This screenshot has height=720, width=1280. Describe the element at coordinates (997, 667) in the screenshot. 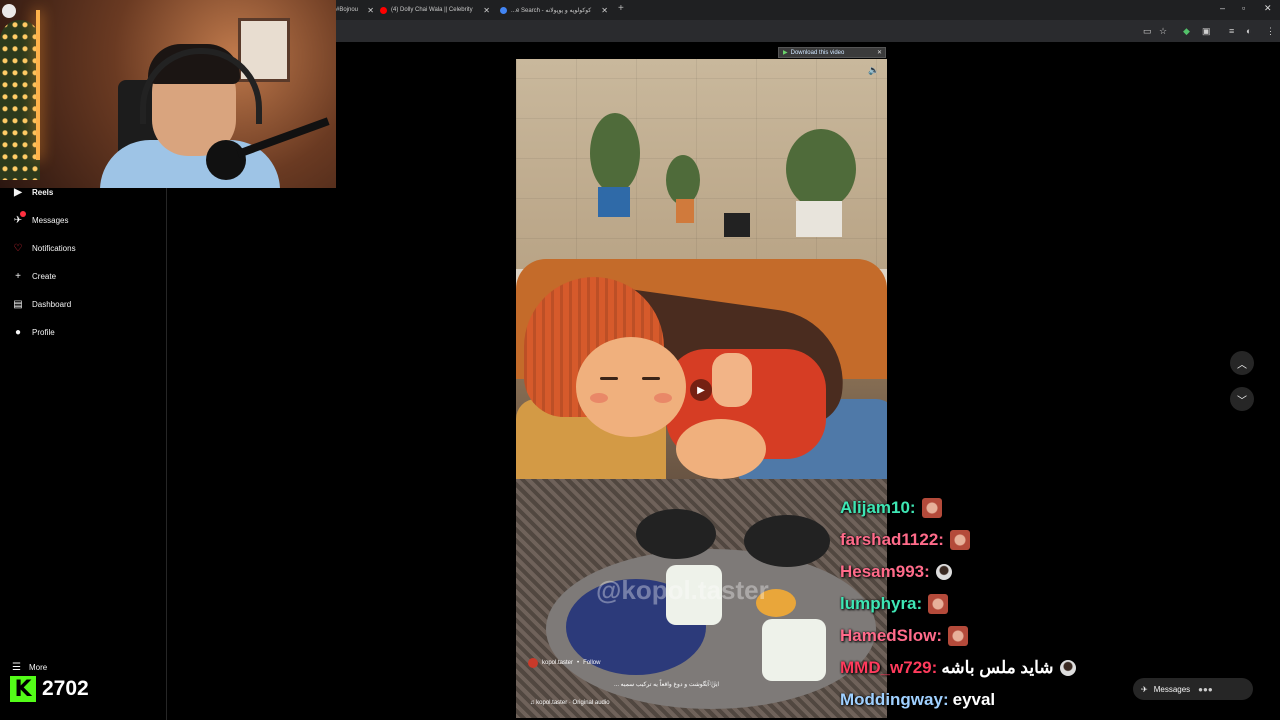

I see `chat-text: شاید ملس باشه` at that location.